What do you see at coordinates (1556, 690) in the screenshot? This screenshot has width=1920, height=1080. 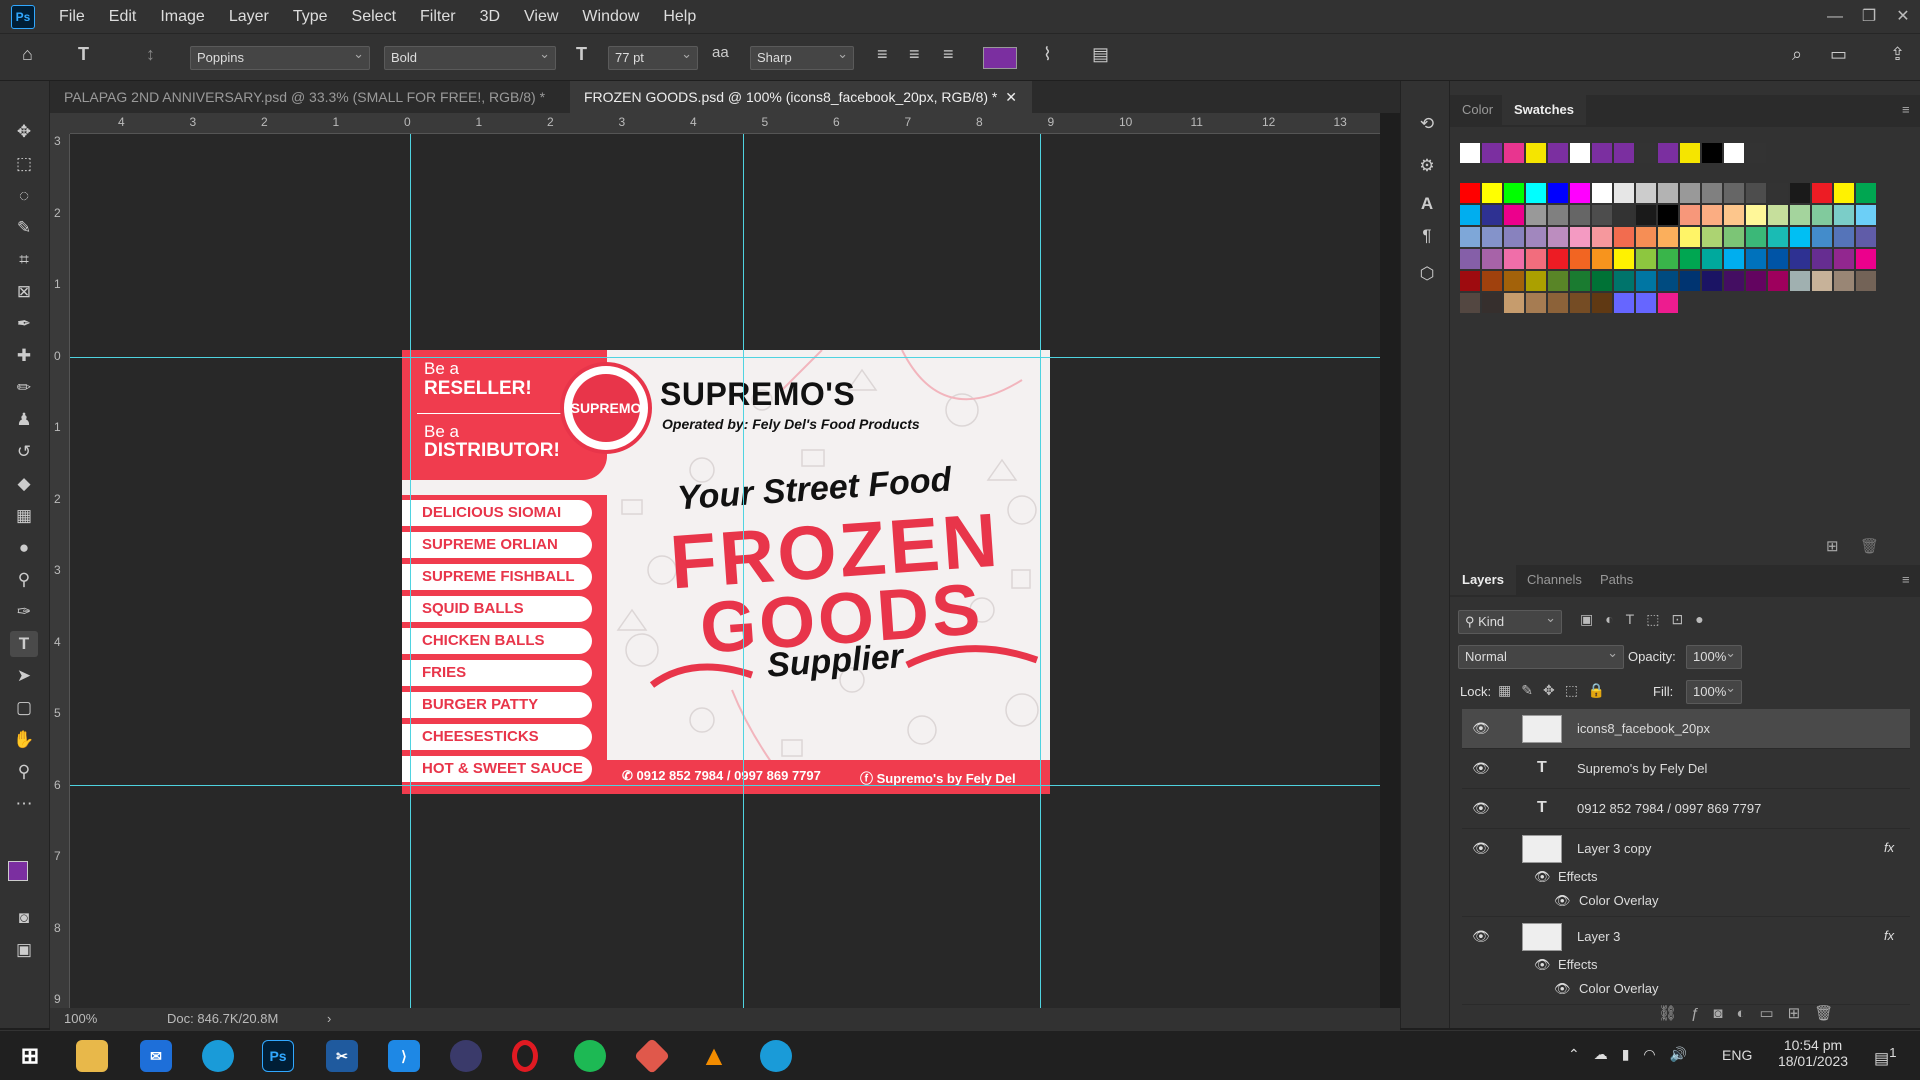 I see `lock-icons: ▦✎✥⬚🔒` at bounding box center [1556, 690].